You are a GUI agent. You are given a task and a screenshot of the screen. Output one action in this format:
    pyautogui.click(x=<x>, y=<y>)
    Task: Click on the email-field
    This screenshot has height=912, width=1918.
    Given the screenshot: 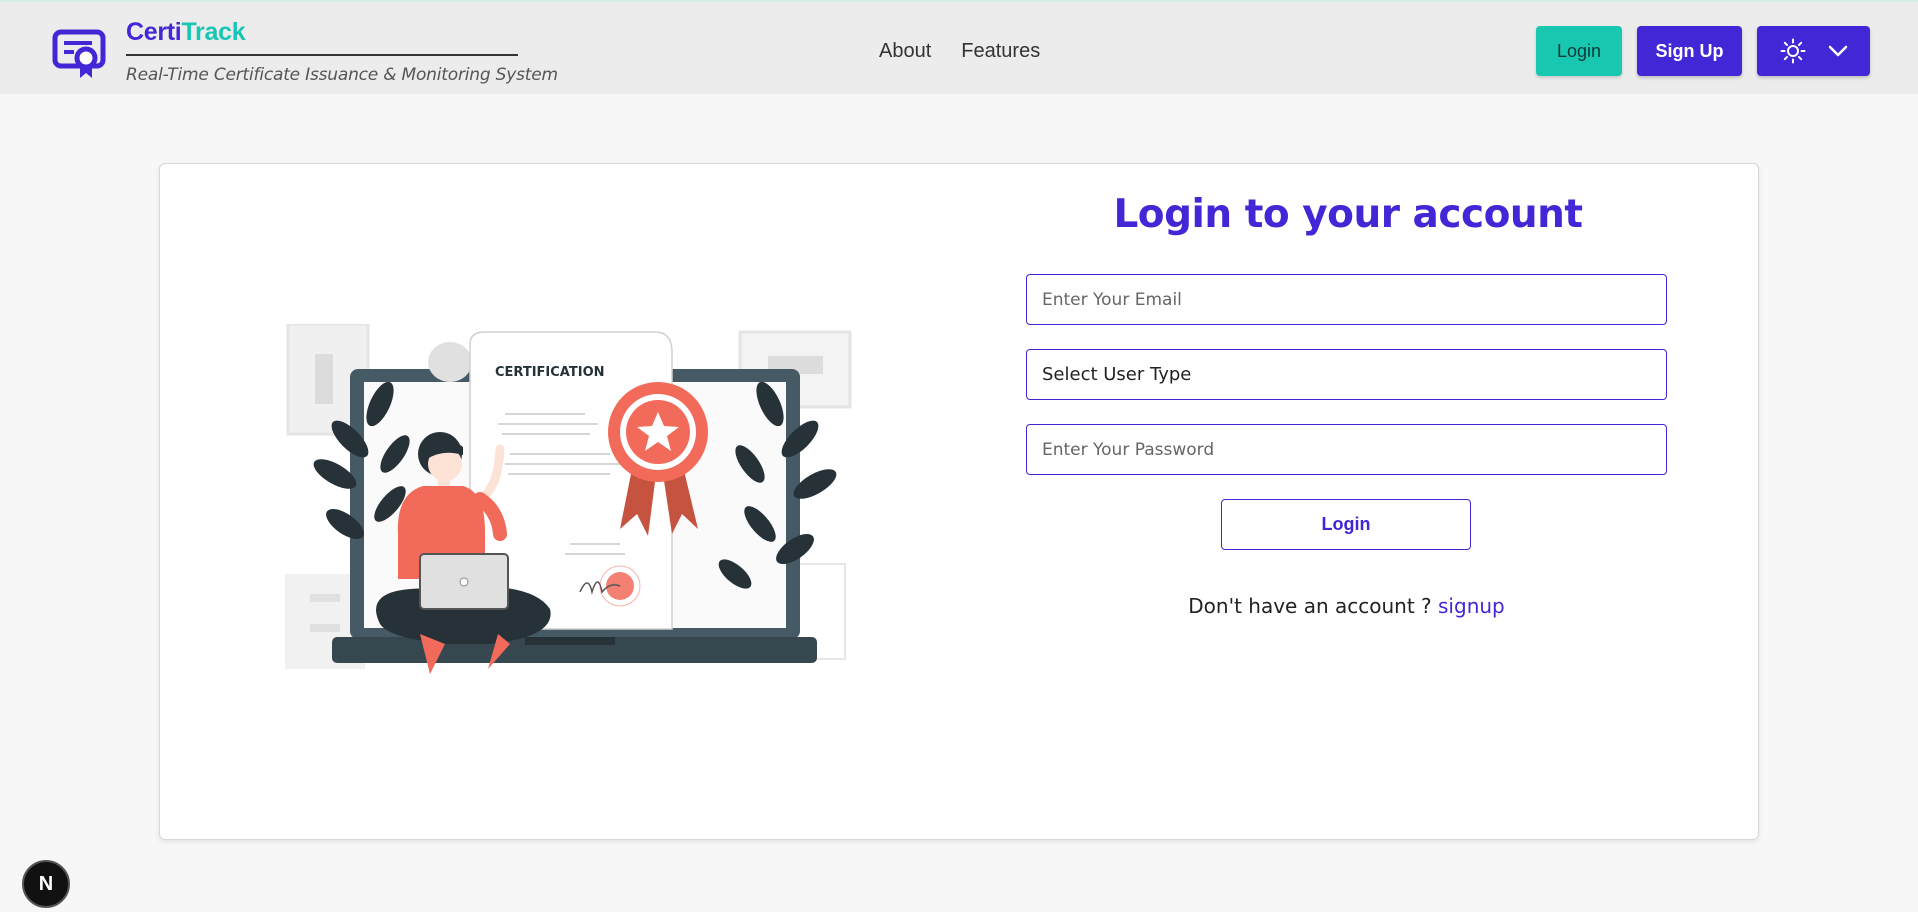 What is the action you would take?
    pyautogui.click(x=1346, y=299)
    